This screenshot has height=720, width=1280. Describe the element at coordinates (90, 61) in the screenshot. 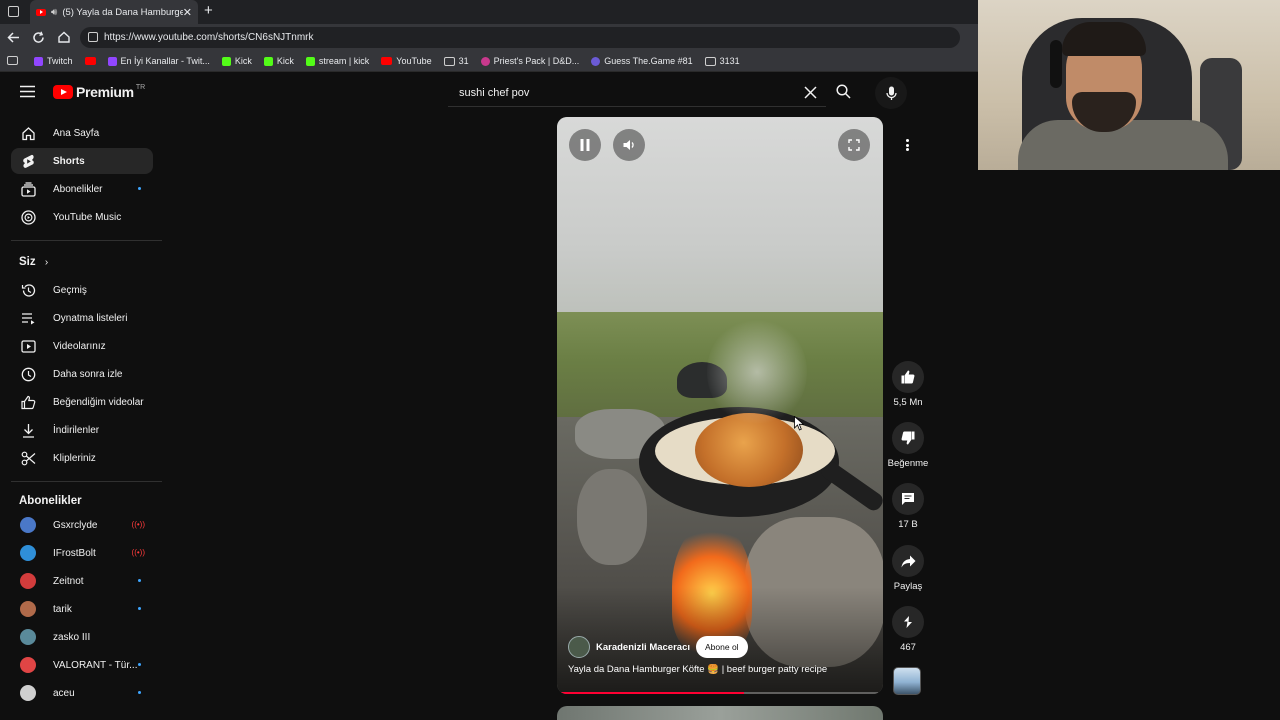

I see `bookmark-item` at that location.